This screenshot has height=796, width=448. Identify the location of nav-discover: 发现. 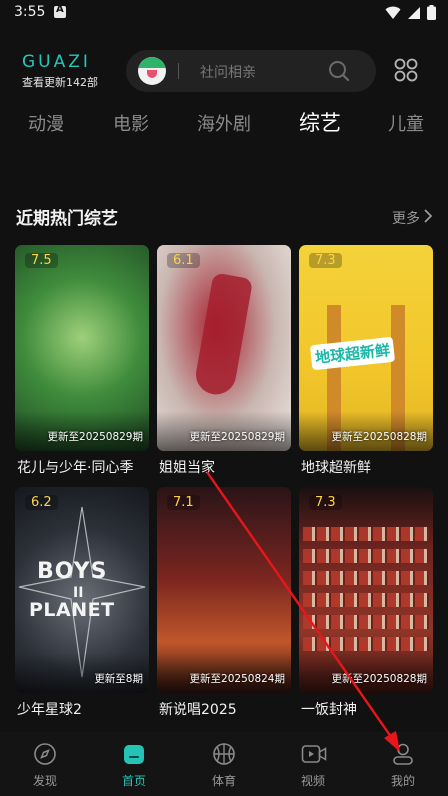
(45, 764).